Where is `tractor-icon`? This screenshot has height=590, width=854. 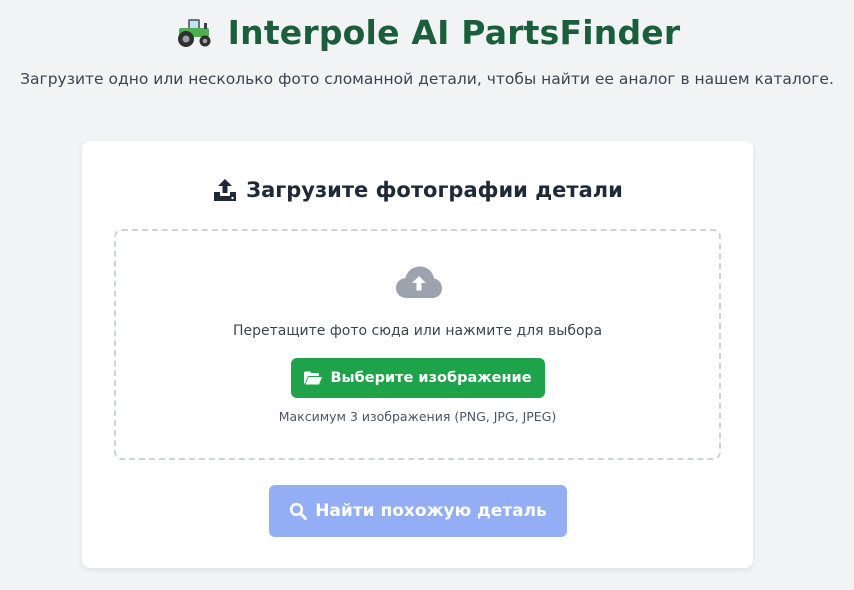 tractor-icon is located at coordinates (194, 33).